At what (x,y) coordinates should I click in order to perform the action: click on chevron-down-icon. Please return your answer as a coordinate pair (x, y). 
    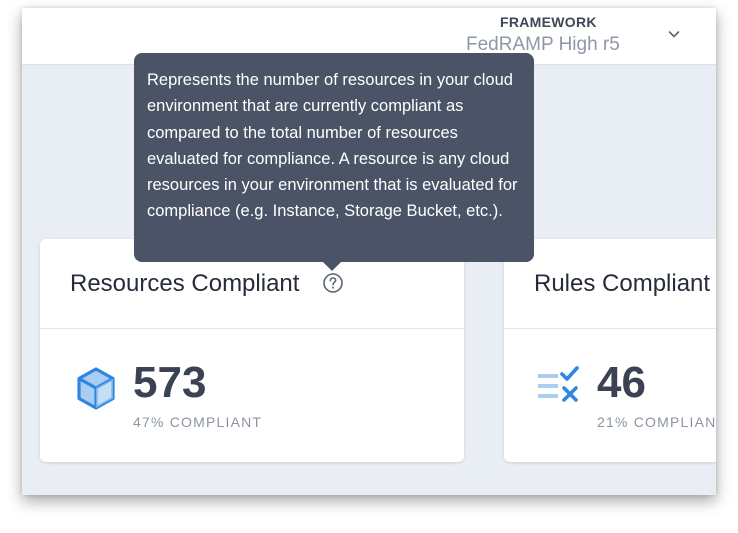
    Looking at the image, I should click on (674, 34).